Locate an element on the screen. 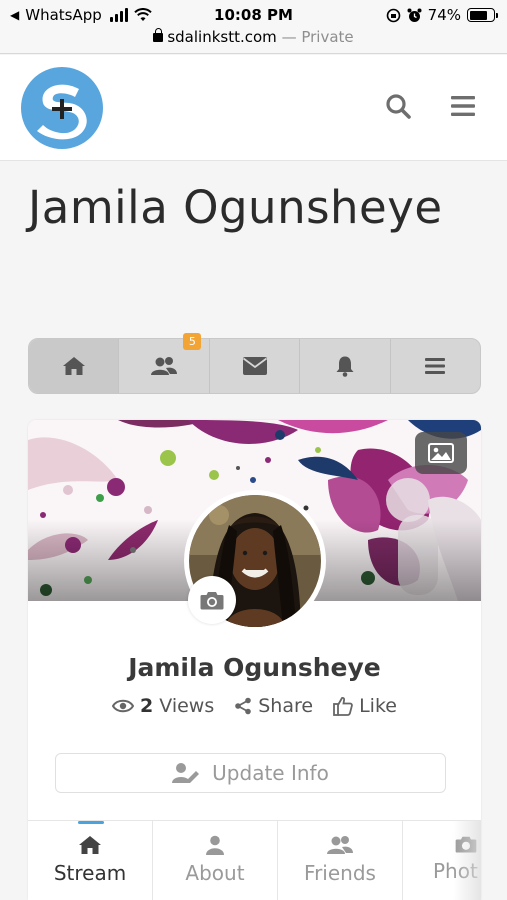  camera-icon is located at coordinates (212, 601).